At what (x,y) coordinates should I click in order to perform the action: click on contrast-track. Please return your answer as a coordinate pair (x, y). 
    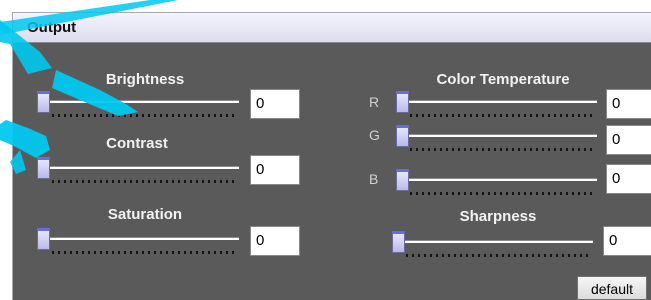
    Looking at the image, I should click on (141, 167).